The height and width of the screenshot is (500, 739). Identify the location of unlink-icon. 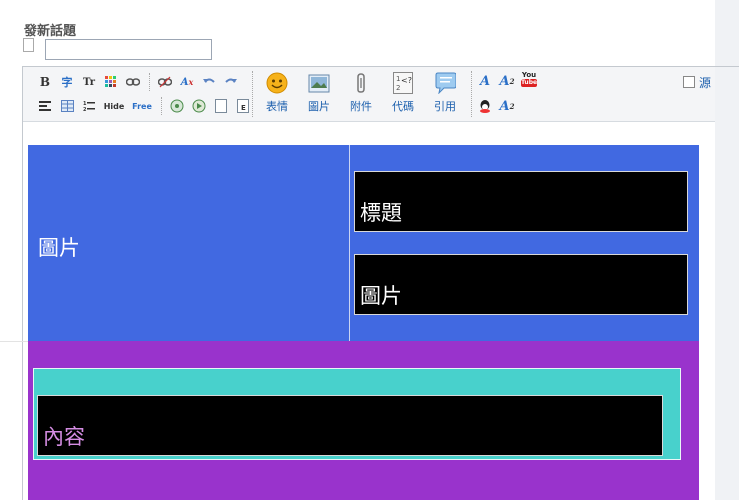
(165, 82).